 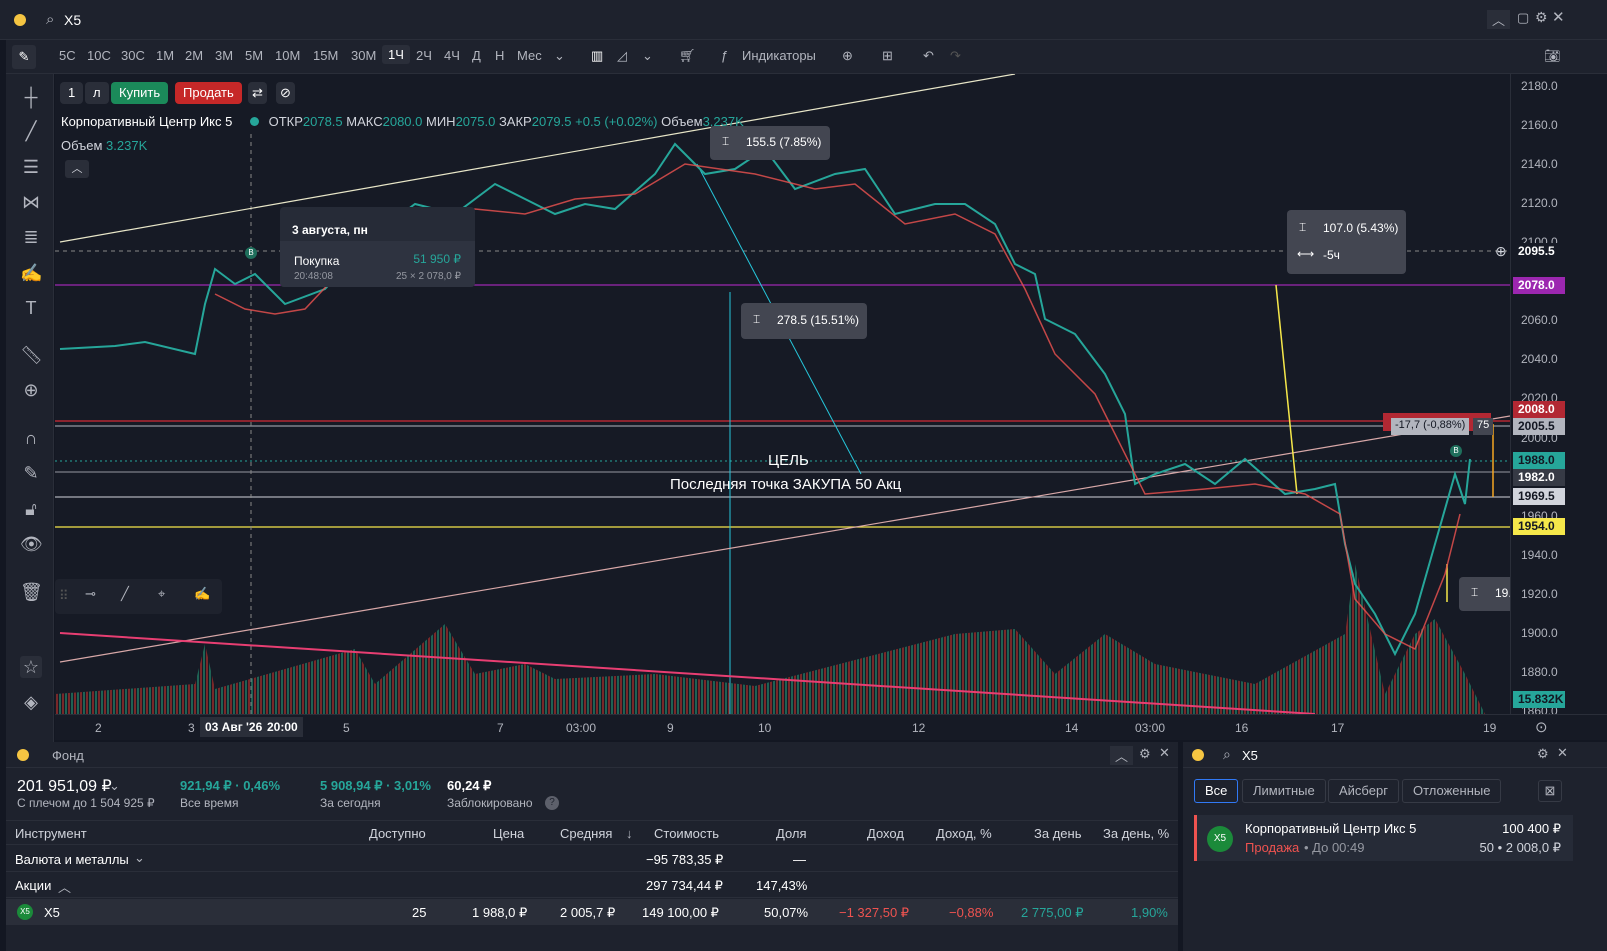 I want to click on ticker-search: X5, so click(x=72, y=20).